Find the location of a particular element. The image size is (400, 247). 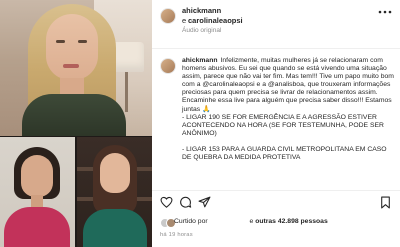

collab-joiner: e is located at coordinates (184, 20).